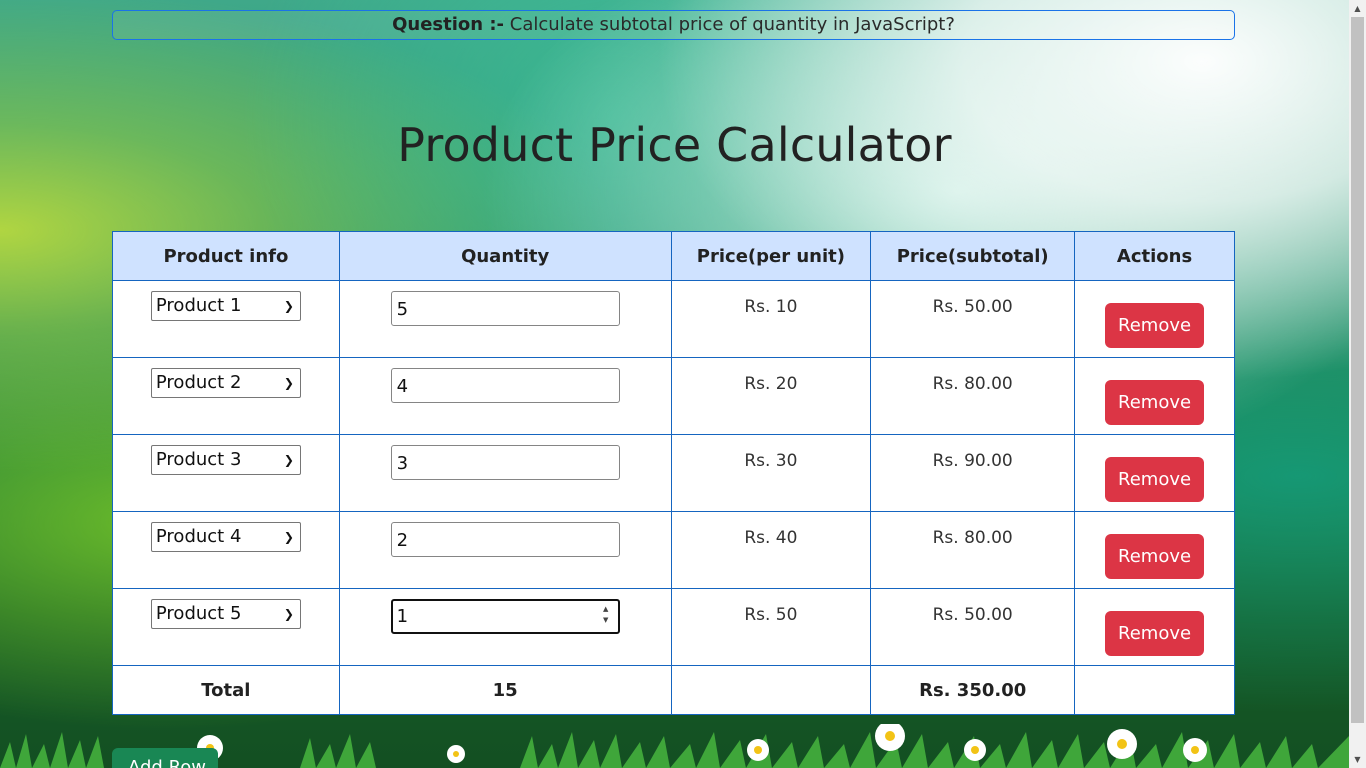  What do you see at coordinates (226, 690) in the screenshot?
I see `total-label: Total` at bounding box center [226, 690].